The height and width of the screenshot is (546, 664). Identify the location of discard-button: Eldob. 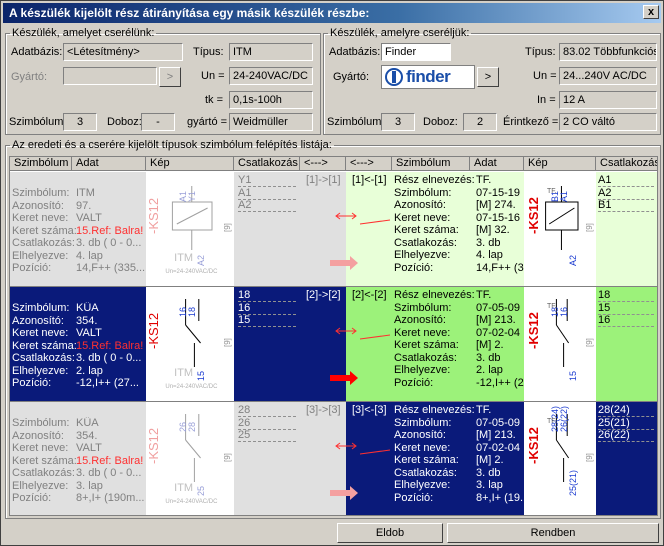
(390, 533).